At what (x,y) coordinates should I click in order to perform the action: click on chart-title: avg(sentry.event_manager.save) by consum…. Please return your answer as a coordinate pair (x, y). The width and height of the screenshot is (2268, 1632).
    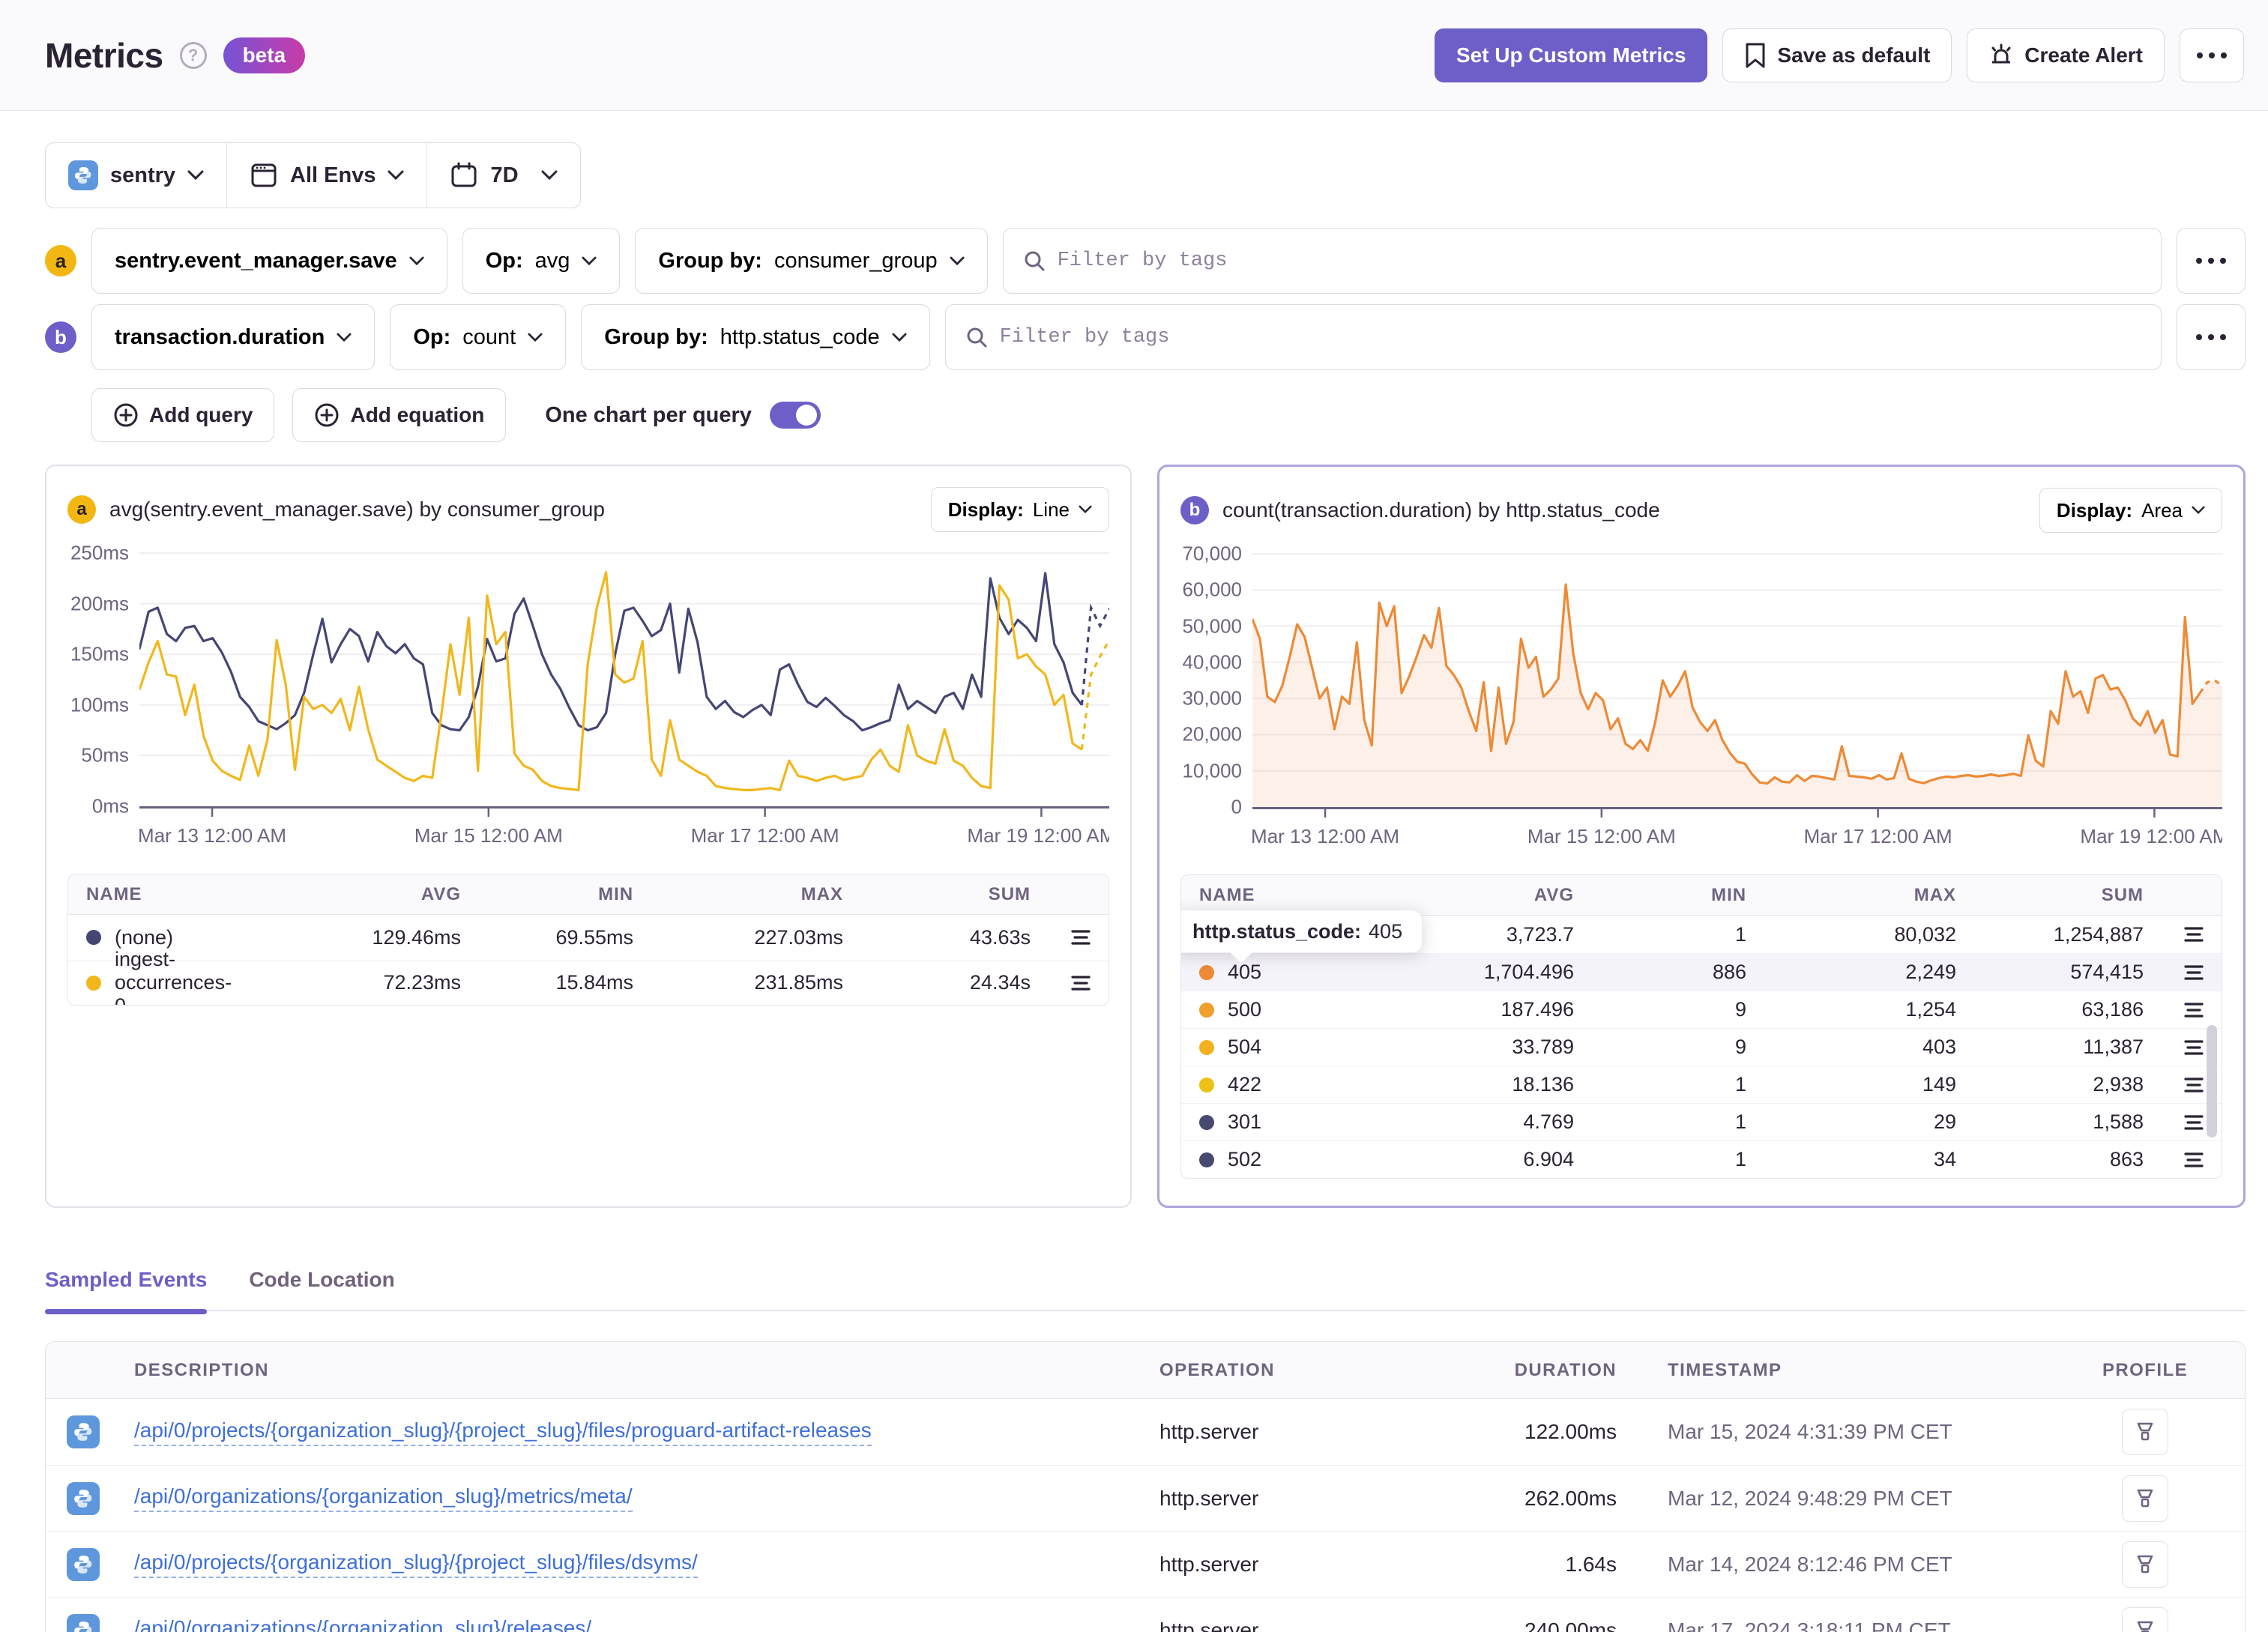
    Looking at the image, I should click on (357, 509).